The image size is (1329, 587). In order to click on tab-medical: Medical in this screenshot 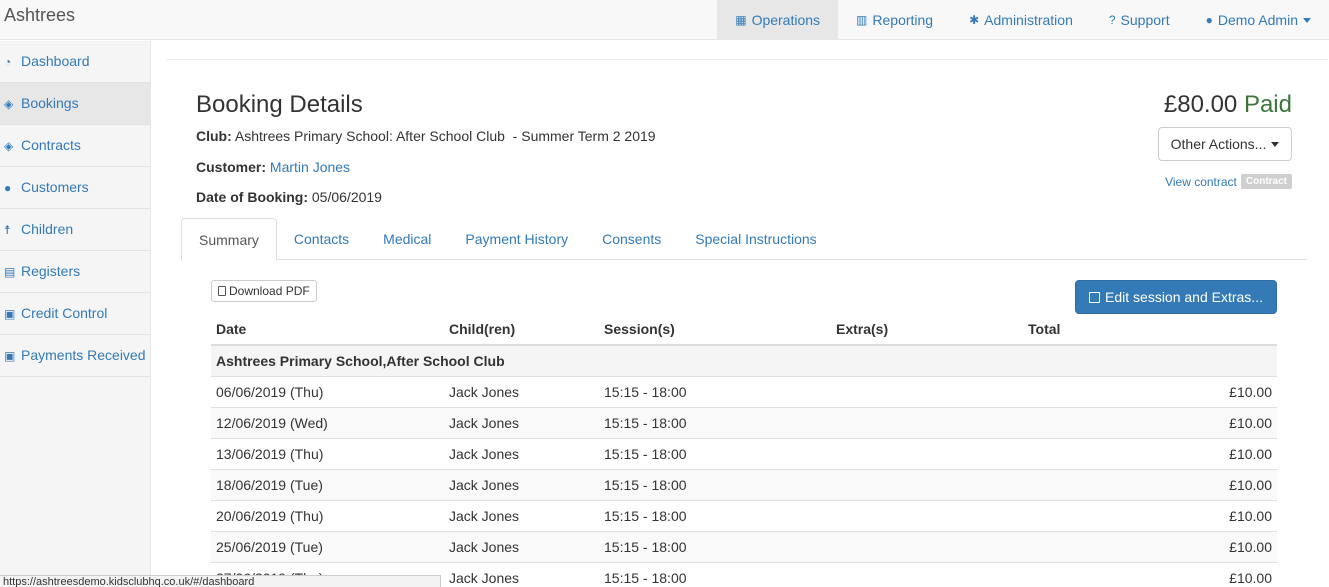, I will do `click(407, 239)`.